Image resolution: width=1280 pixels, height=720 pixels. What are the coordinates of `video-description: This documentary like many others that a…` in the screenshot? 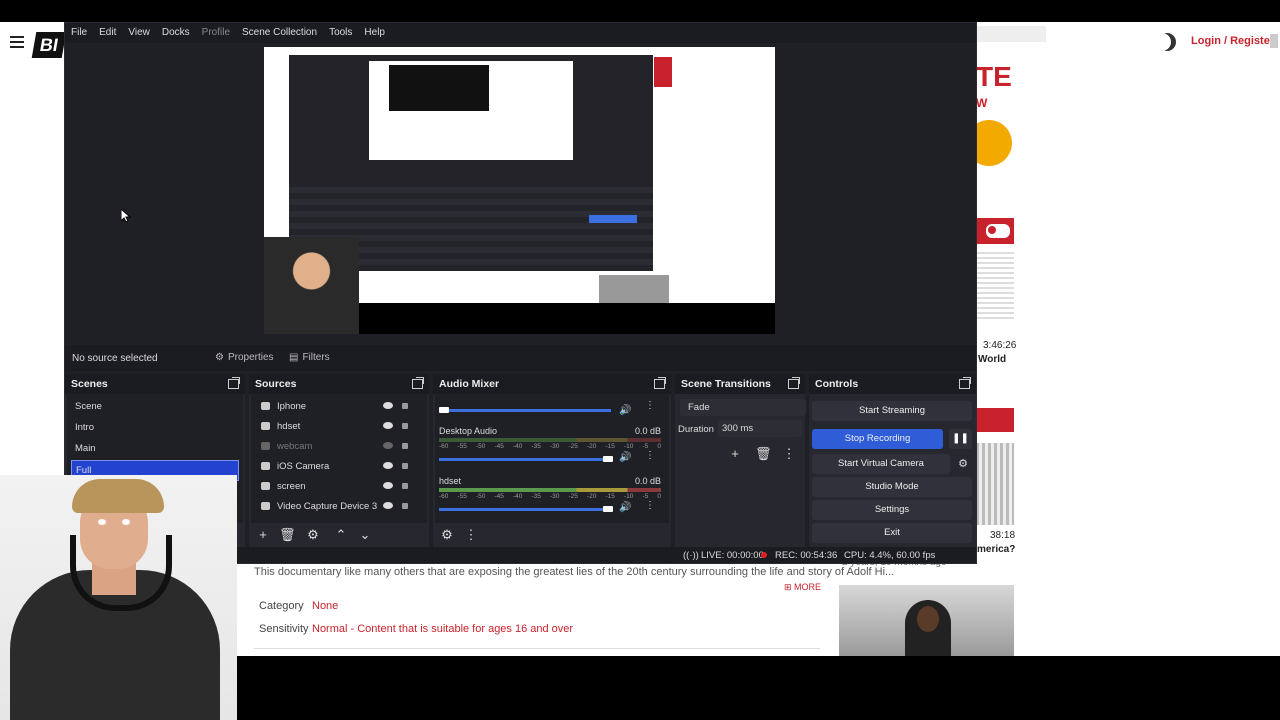 It's located at (574, 572).